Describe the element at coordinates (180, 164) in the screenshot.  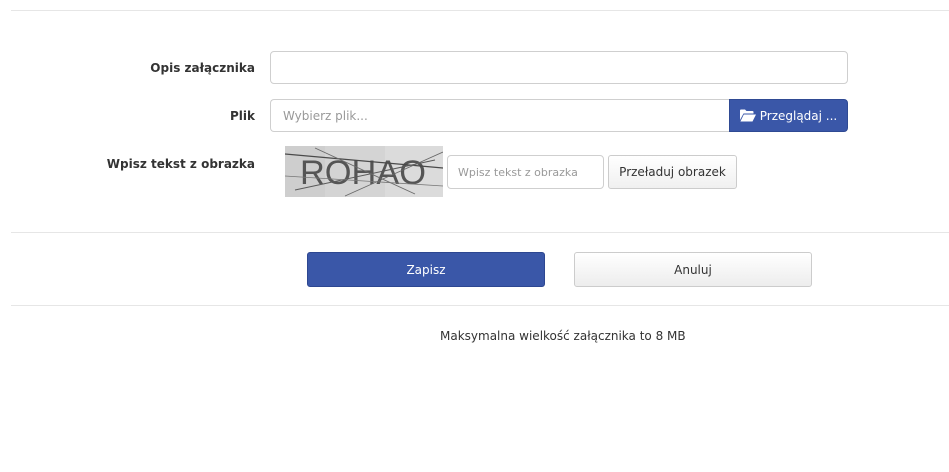
I see `captcha-label: Wpisz tekst z obrazka` at that location.